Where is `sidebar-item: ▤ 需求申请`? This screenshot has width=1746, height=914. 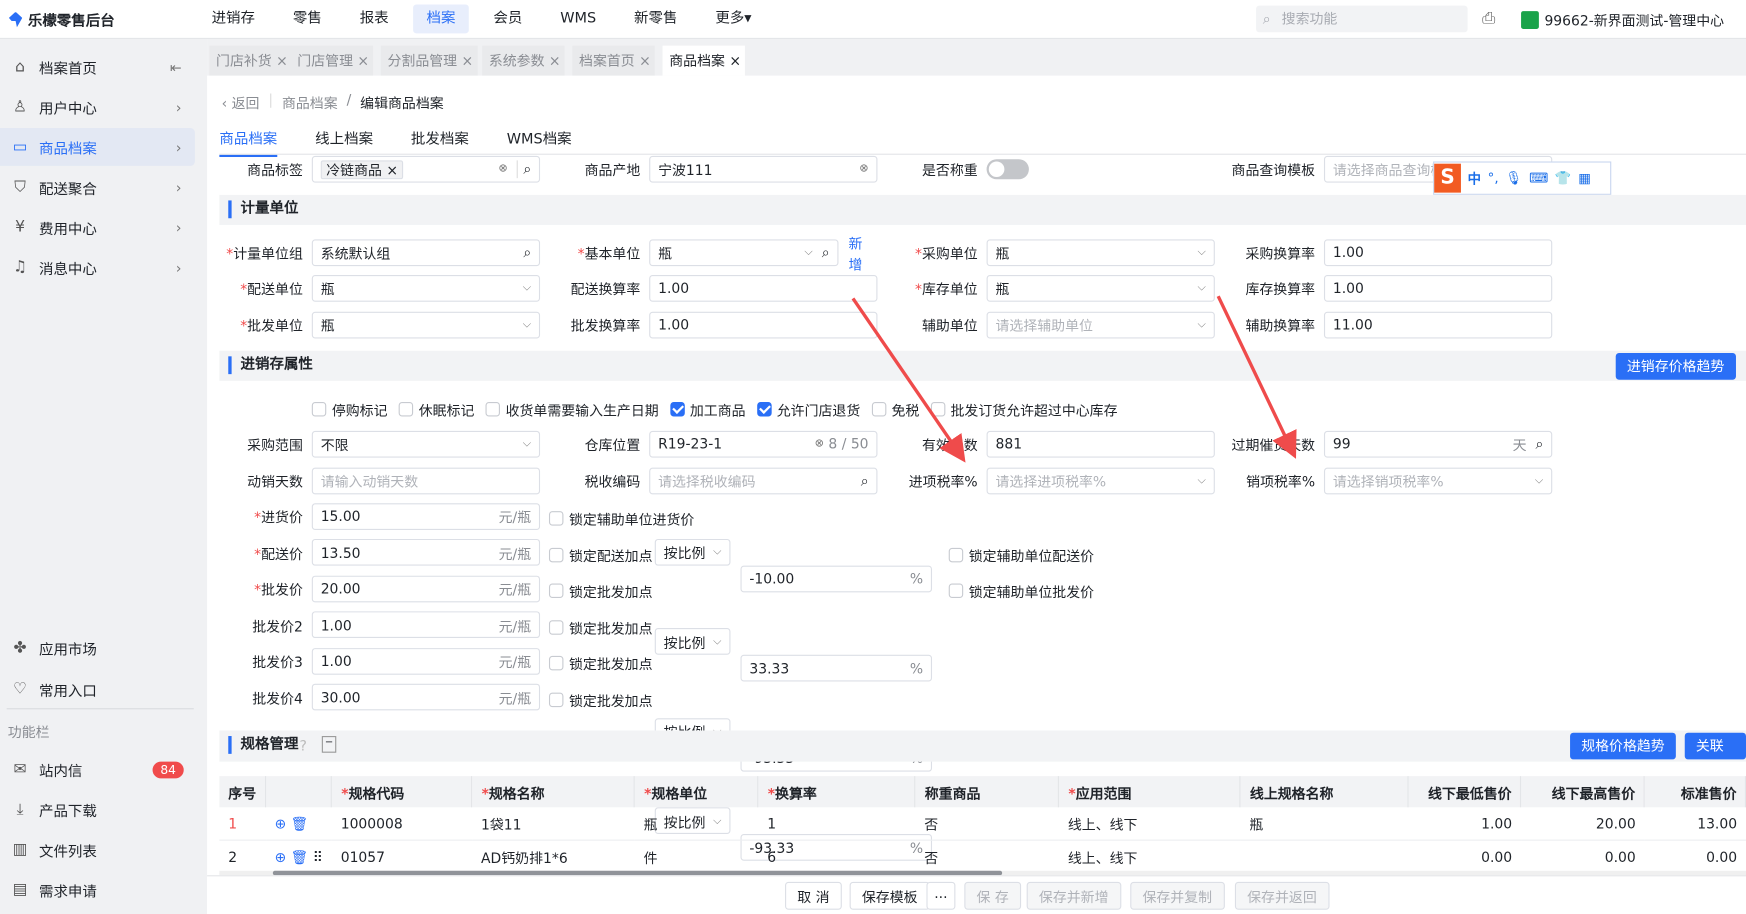 sidebar-item: ▤ 需求申请 is located at coordinates (97, 890).